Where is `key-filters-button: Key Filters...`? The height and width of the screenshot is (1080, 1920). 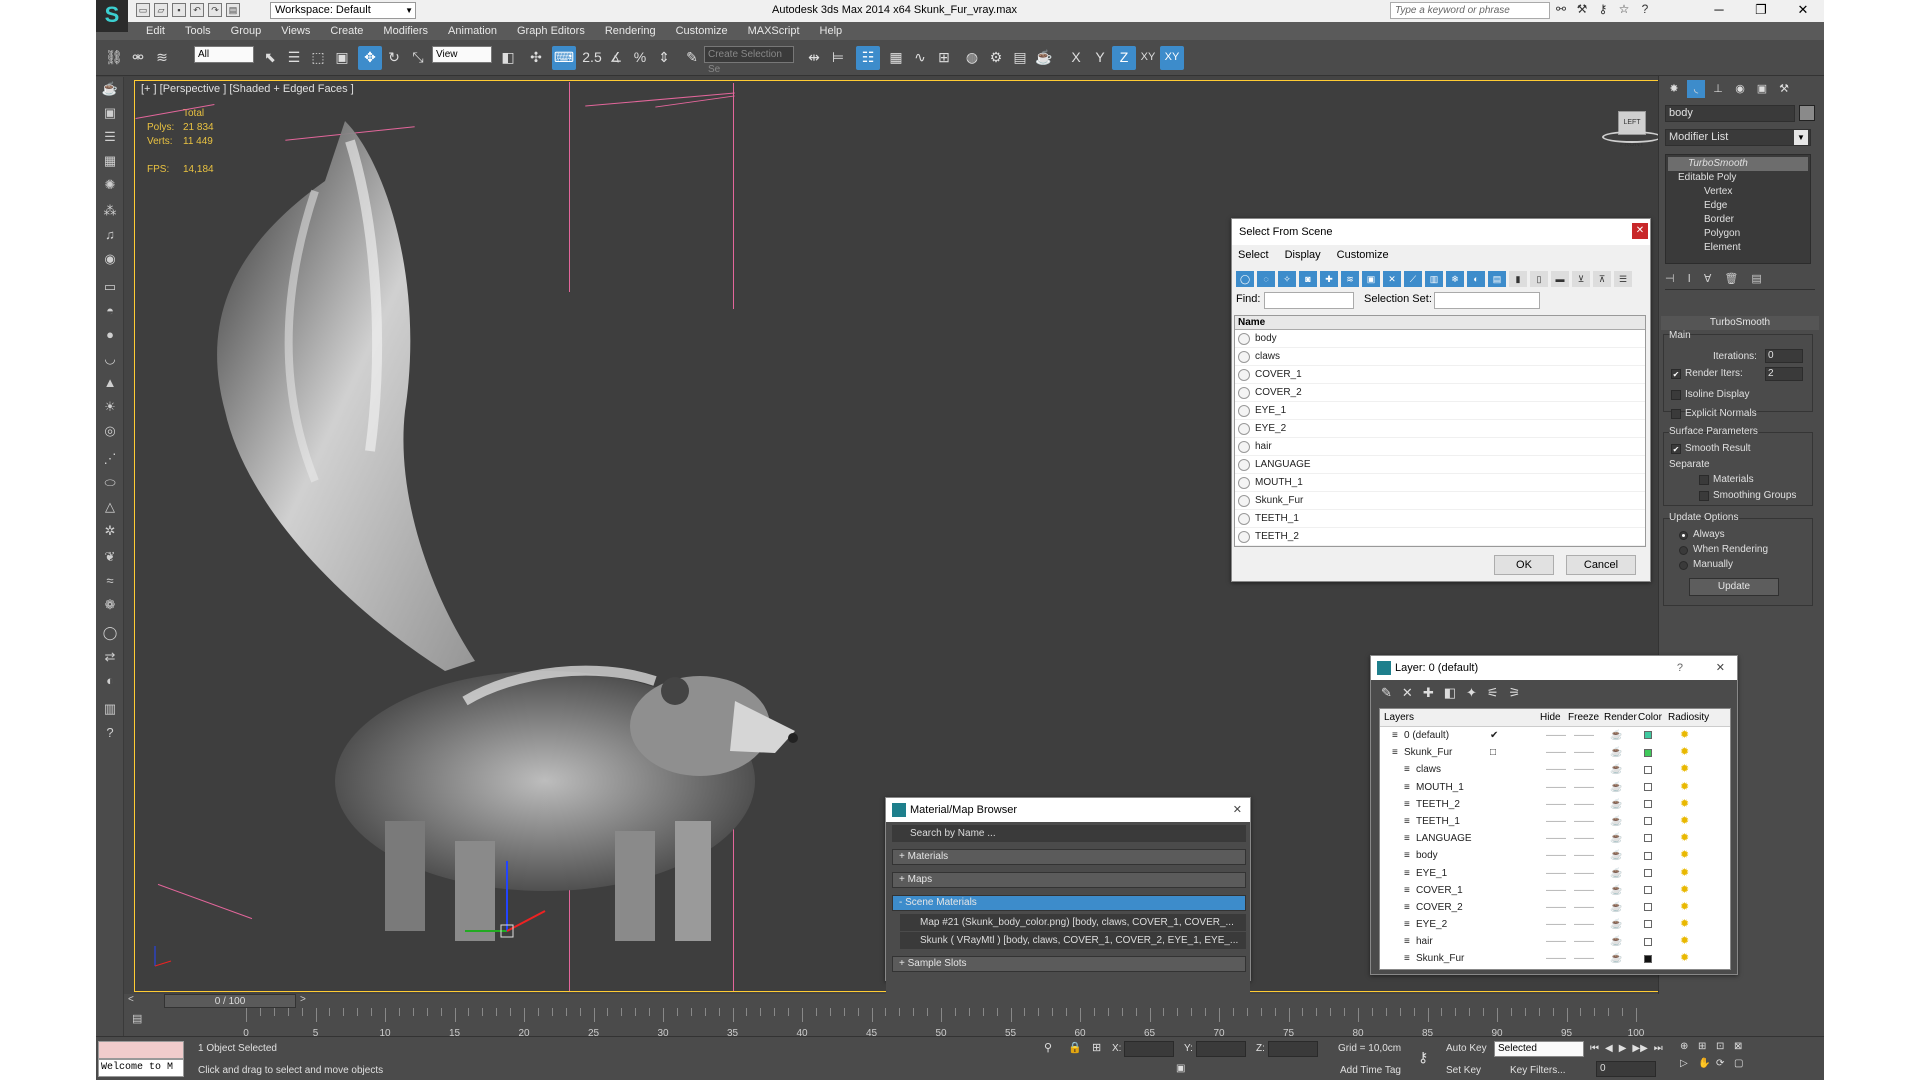
key-filters-button: Key Filters... is located at coordinates (1538, 1070).